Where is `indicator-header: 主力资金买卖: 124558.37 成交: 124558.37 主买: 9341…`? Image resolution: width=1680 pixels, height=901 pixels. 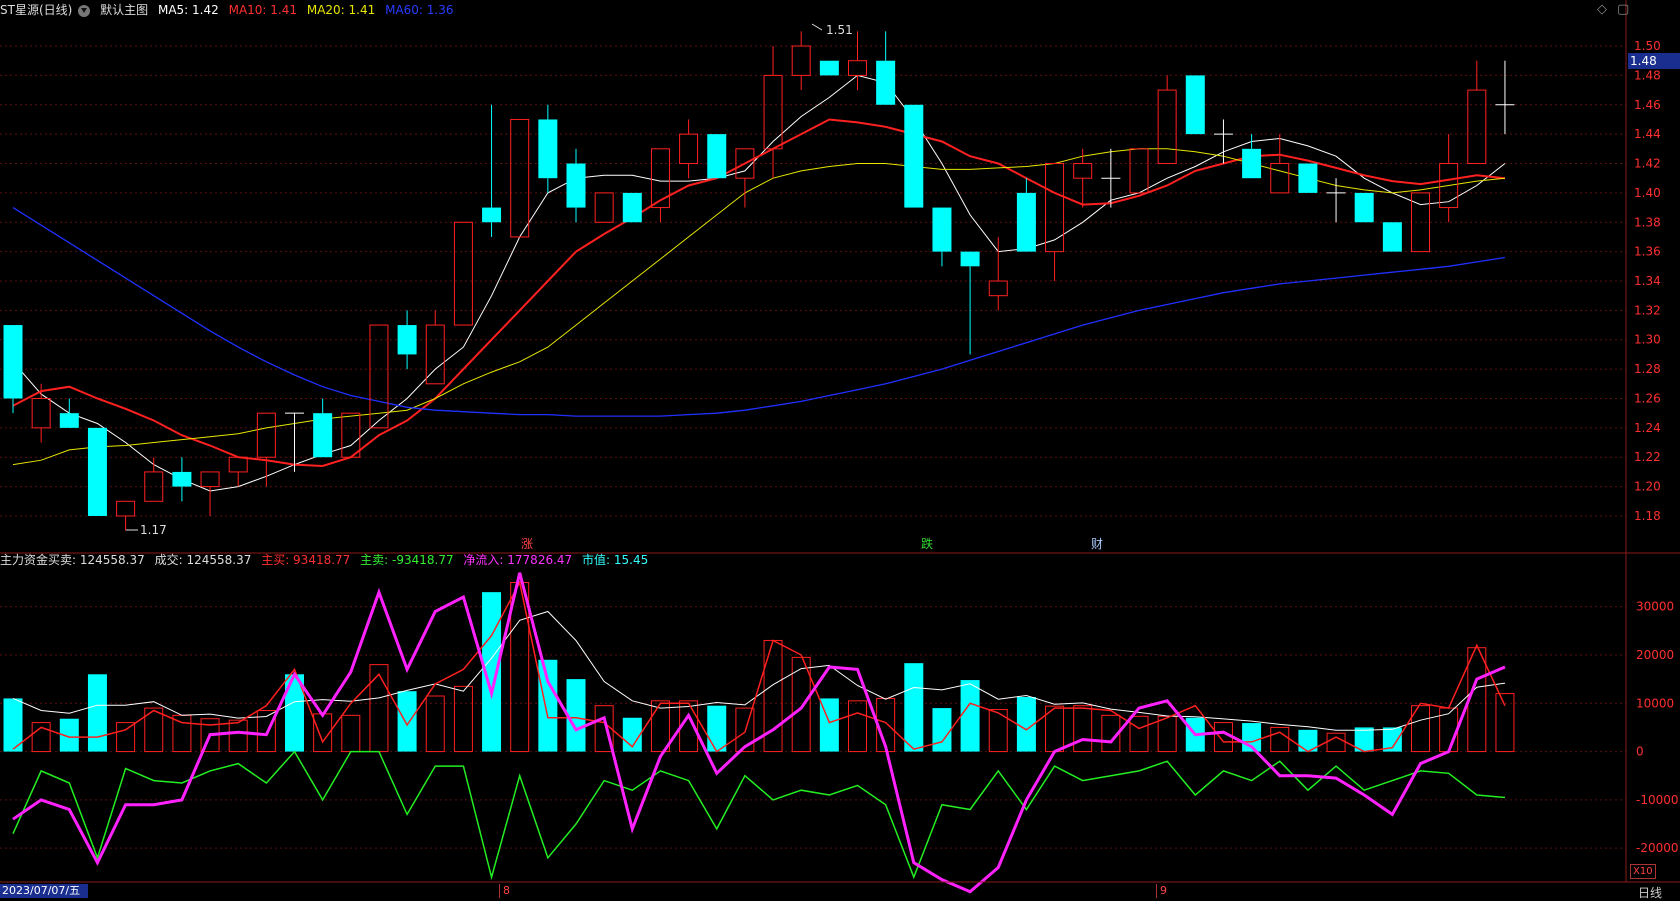
indicator-header: 主力资金买卖: 124558.37 成交: 124558.37 主买: 9341… is located at coordinates (327, 560).